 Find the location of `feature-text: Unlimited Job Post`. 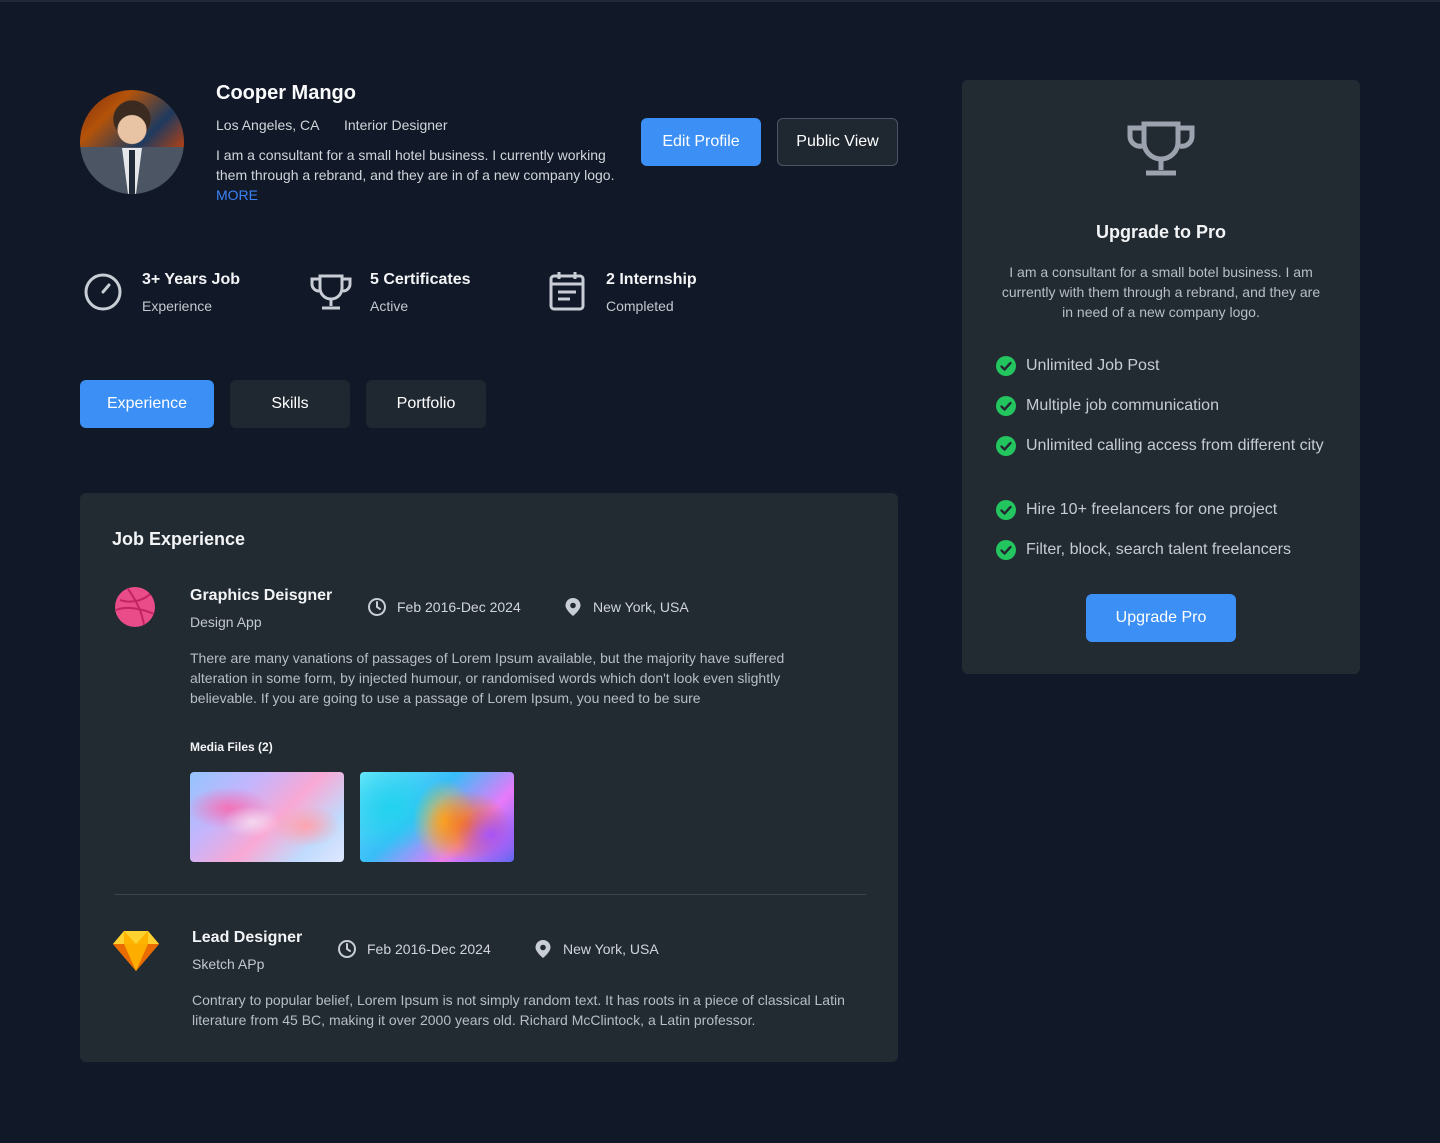

feature-text: Unlimited Job Post is located at coordinates (1093, 365).